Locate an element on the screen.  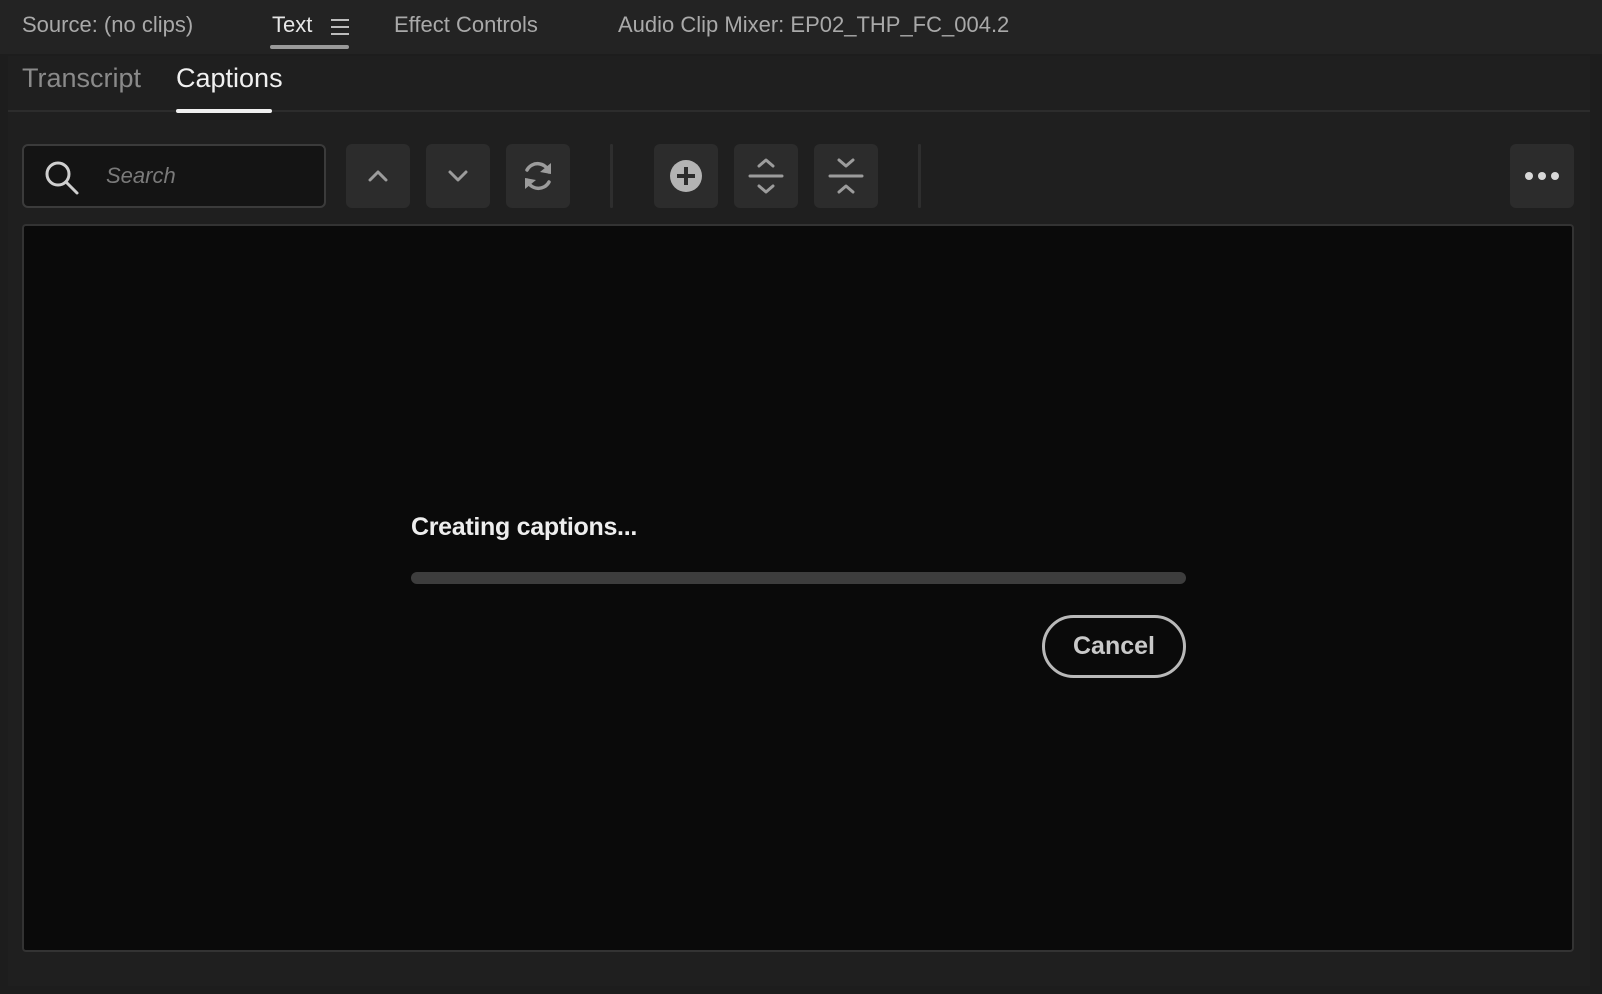
expand-icon is located at coordinates (766, 176).